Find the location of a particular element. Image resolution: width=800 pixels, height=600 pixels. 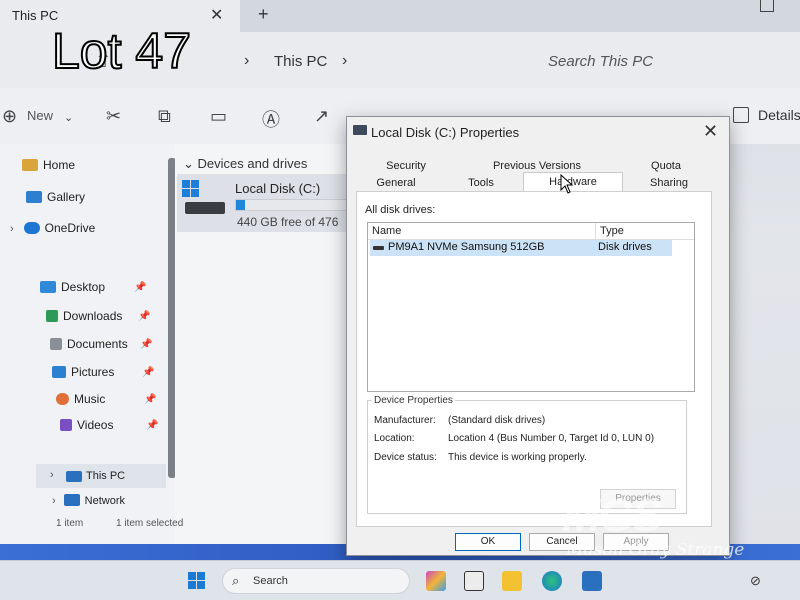

new-button: New is located at coordinates (40, 115).